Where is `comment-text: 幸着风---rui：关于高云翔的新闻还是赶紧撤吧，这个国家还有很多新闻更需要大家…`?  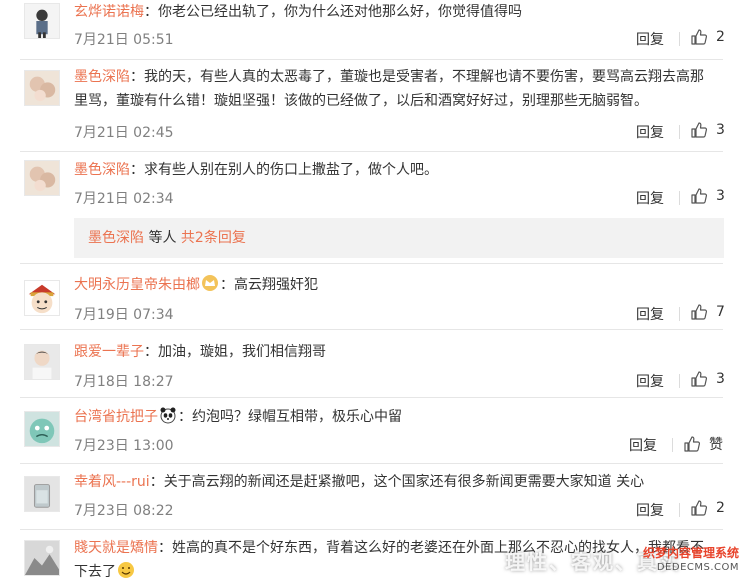
comment-text: 幸着风---rui：关于高云翔的新闻还是赶紧撤吧，这个国家还有很多新闻更需要大家… is located at coordinates (359, 482).